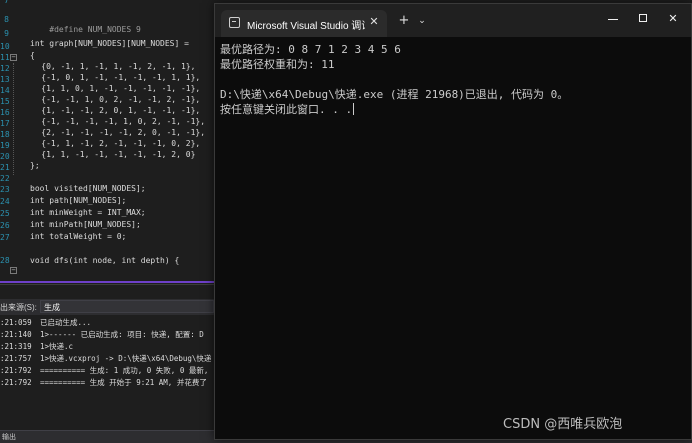 The width and height of the screenshot is (692, 443). I want to click on code-line: {2, -1, -1, -1, -1, 2, 0, -1, -1},, so click(114, 132).